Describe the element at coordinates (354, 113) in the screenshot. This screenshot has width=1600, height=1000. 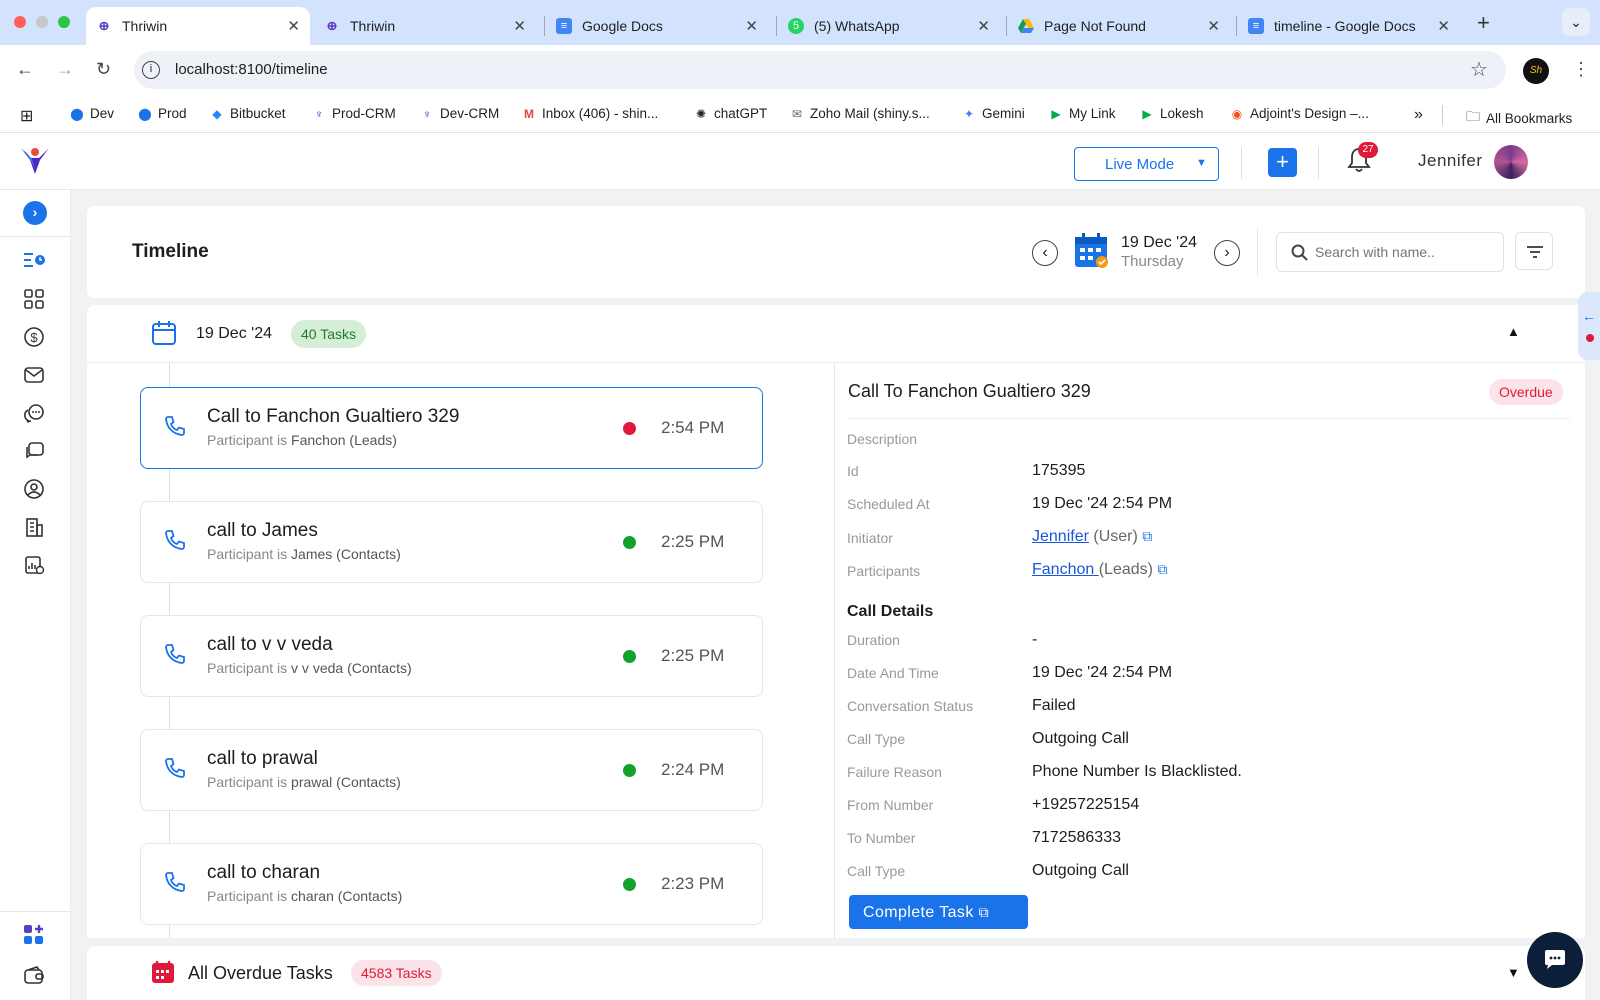
I see `bookmark-prod-crm: ♆ Prod-CRM` at that location.